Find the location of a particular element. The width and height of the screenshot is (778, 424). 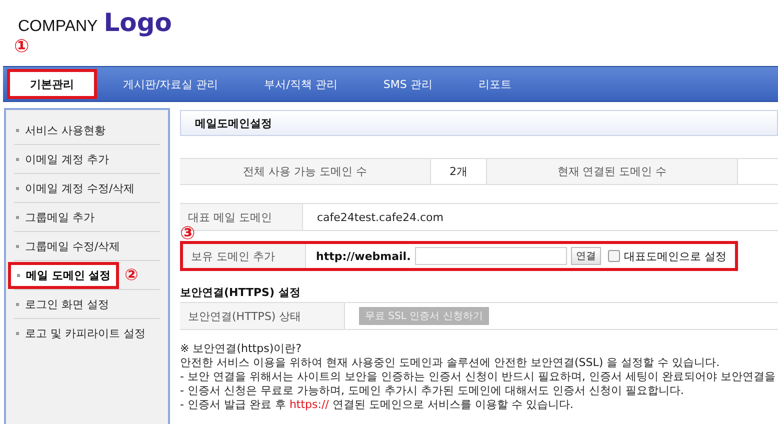

step-marker: ① is located at coordinates (22, 46).